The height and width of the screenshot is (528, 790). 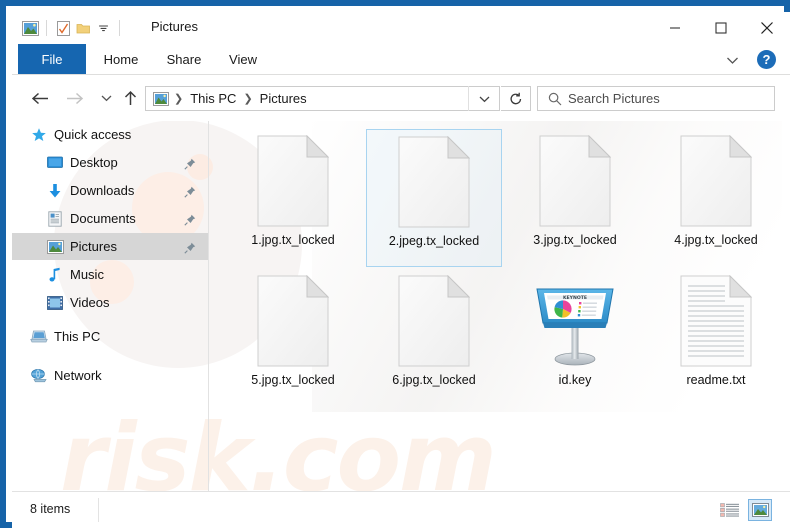 I want to click on sidebar-item-label: Videos, so click(x=90, y=302).